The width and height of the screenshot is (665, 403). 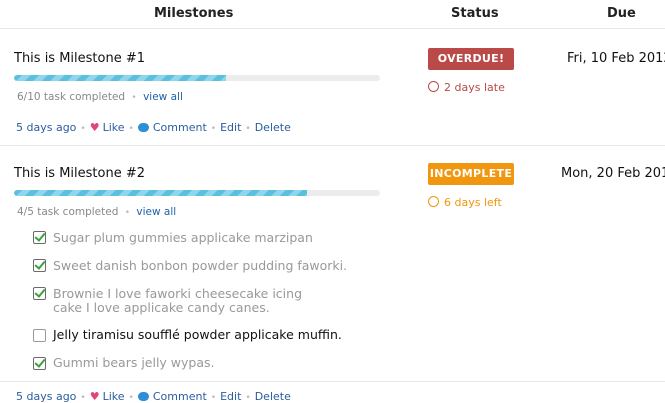 What do you see at coordinates (473, 202) in the screenshot?
I see `timer-text: 6 days left` at bounding box center [473, 202].